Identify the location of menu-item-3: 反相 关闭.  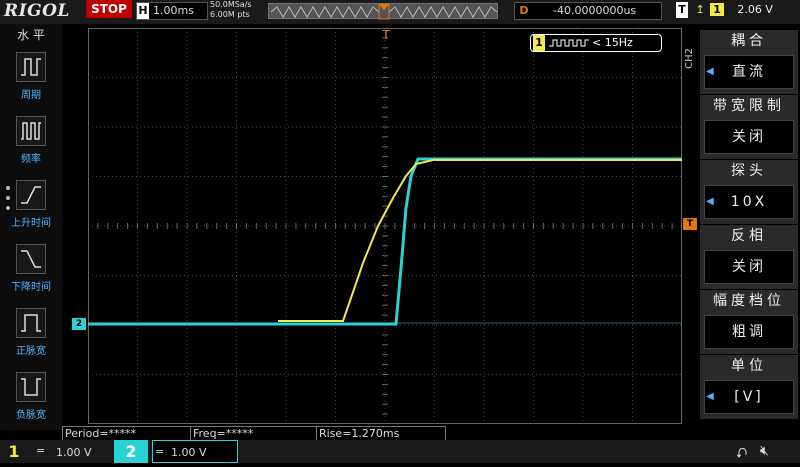
(749, 257).